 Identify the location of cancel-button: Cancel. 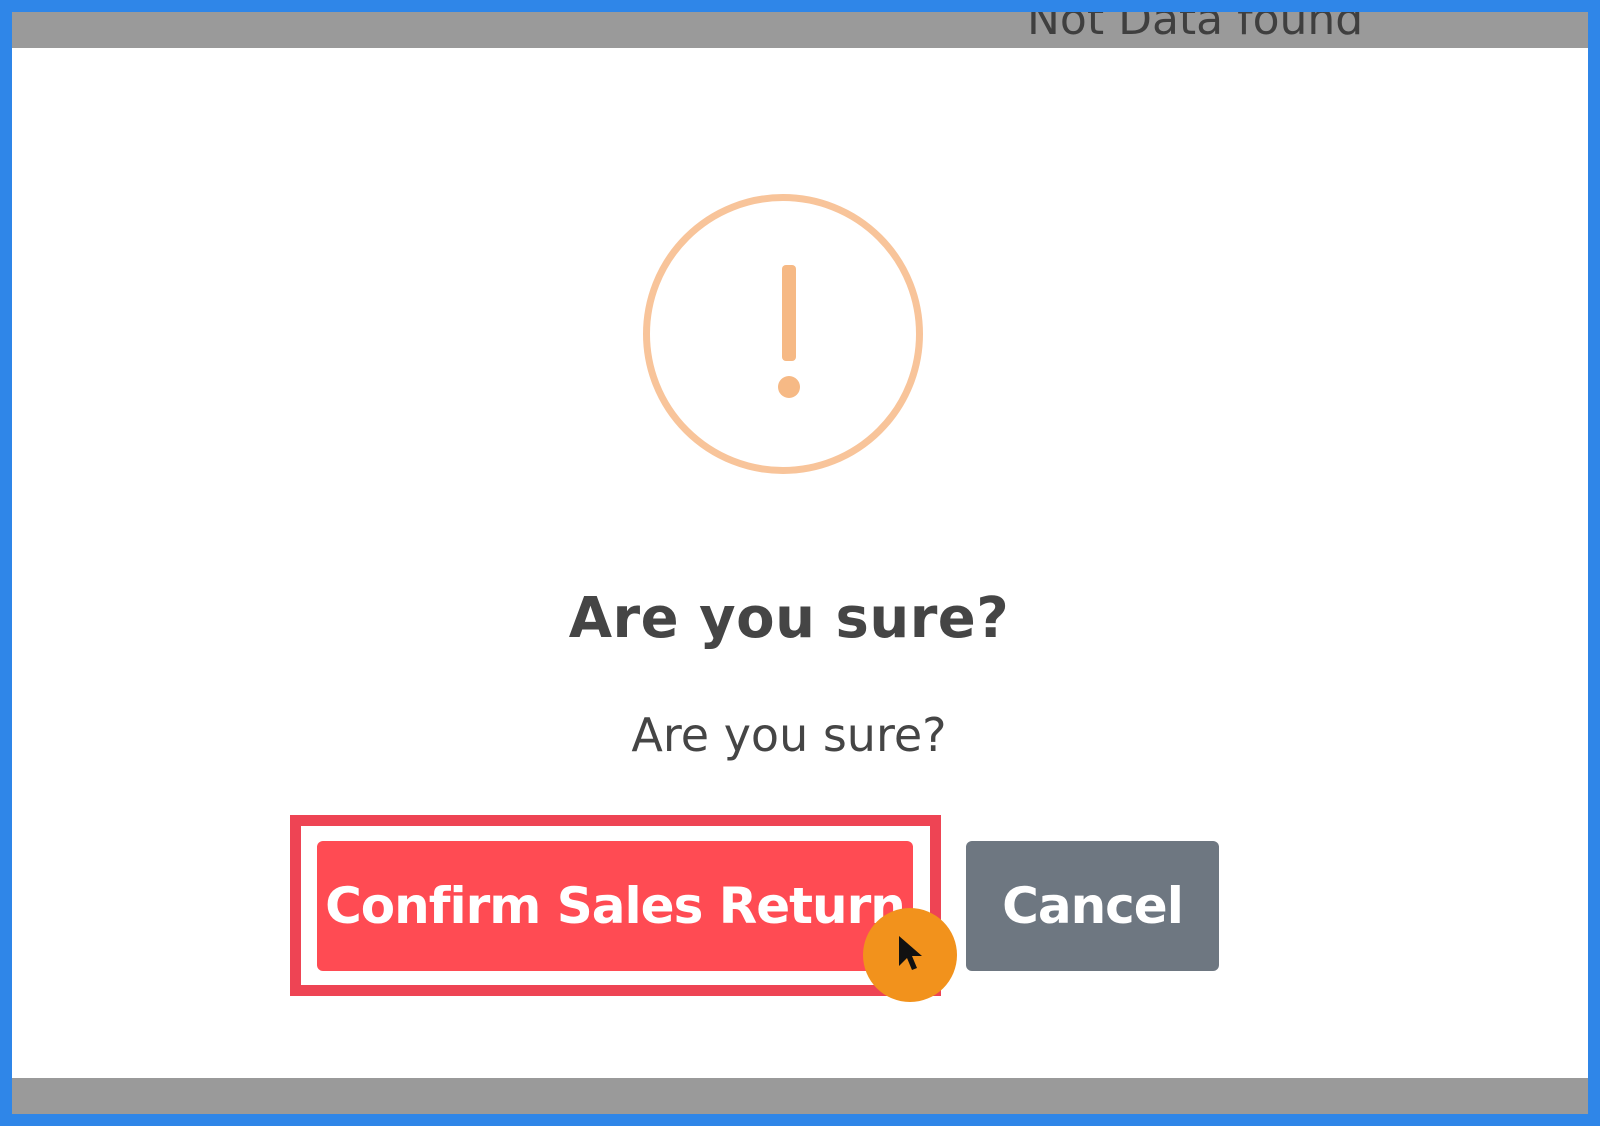
(1092, 906).